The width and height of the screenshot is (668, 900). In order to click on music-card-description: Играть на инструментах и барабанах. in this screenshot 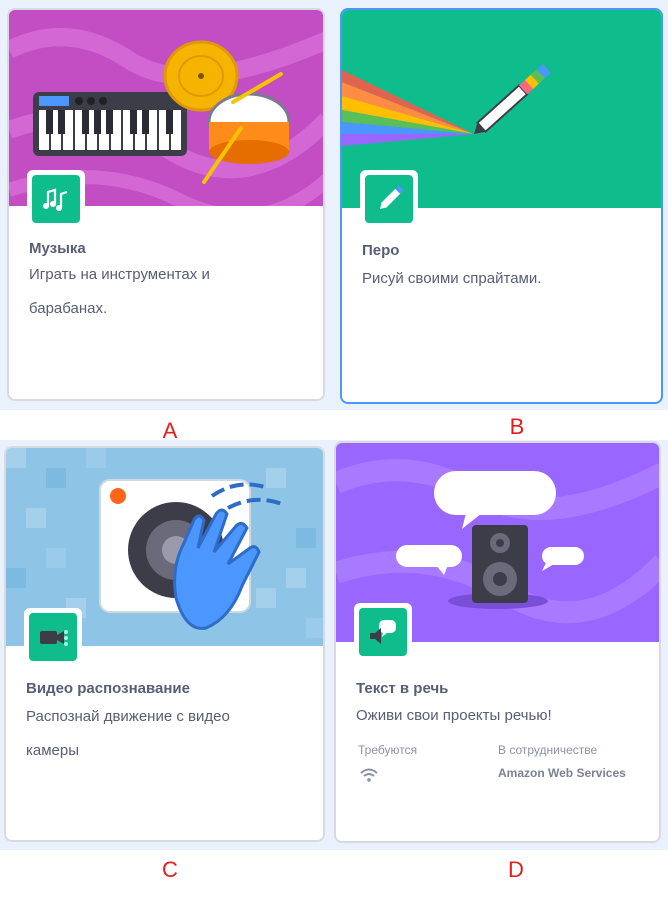, I will do `click(119, 291)`.